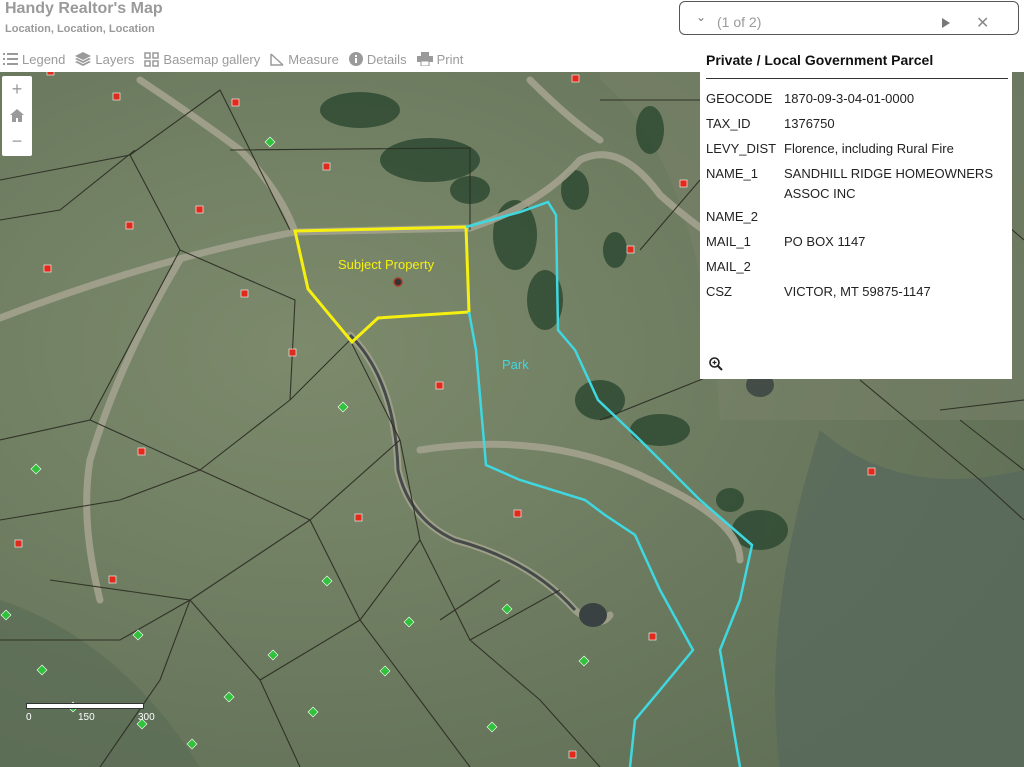  I want to click on close-popup-button: ✕, so click(982, 23).